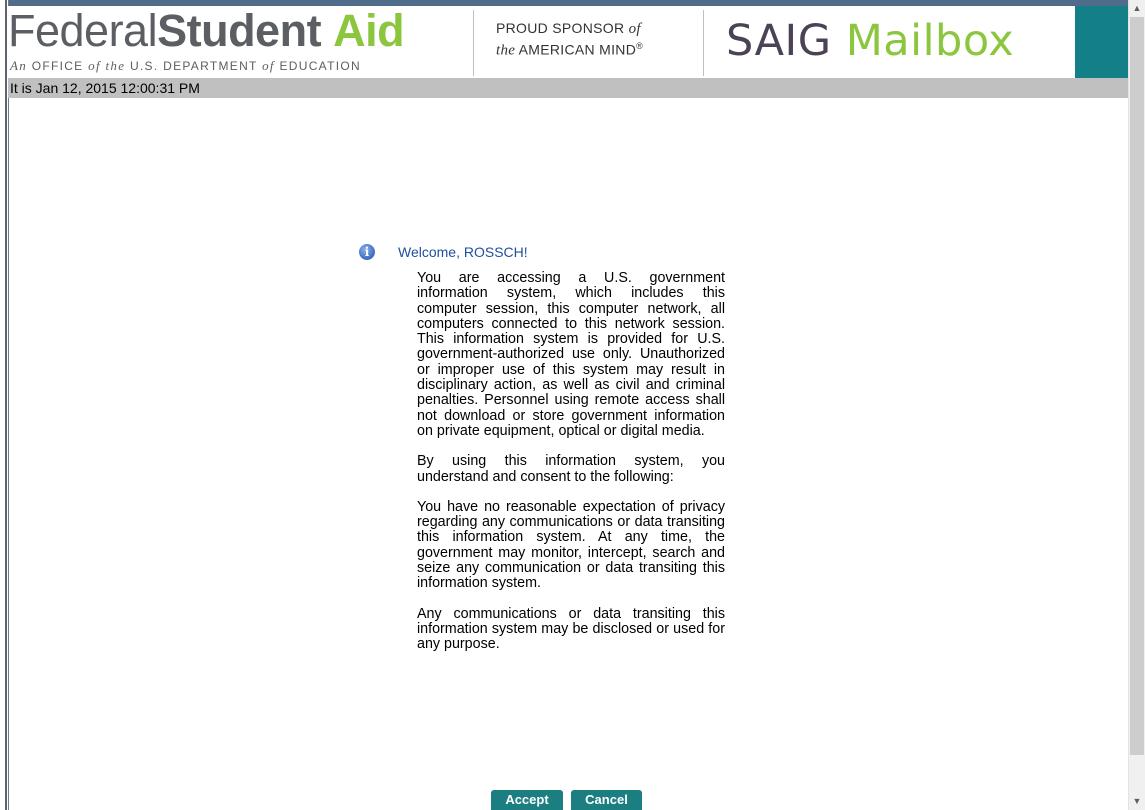 This screenshot has height=810, width=1145. What do you see at coordinates (1137, 8) in the screenshot?
I see `scroll-up-arrow-icon: ▲` at bounding box center [1137, 8].